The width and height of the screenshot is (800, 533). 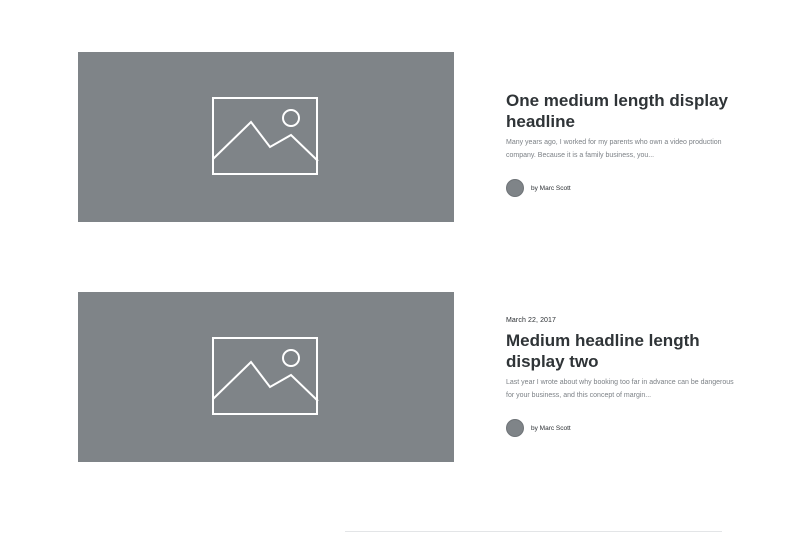 I want to click on post-headline: Medium headline length display two, so click(x=626, y=351).